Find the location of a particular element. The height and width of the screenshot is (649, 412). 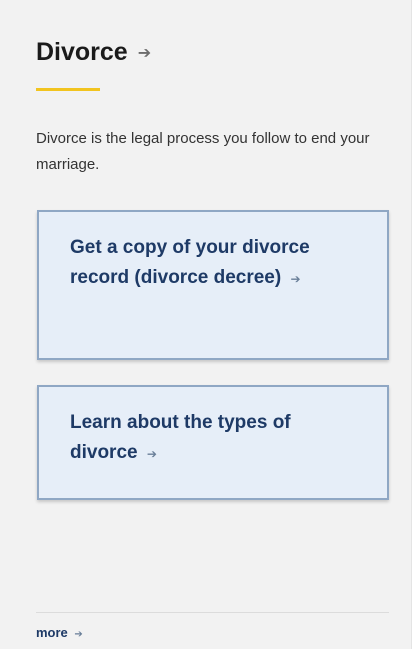

heading-title: Divorce is located at coordinates (82, 52).